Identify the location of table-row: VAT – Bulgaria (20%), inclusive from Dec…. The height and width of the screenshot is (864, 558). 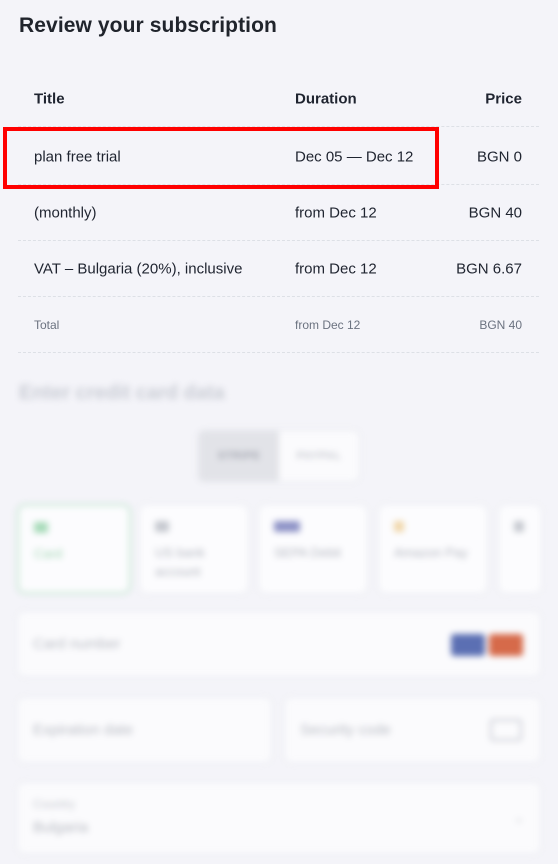
(278, 269).